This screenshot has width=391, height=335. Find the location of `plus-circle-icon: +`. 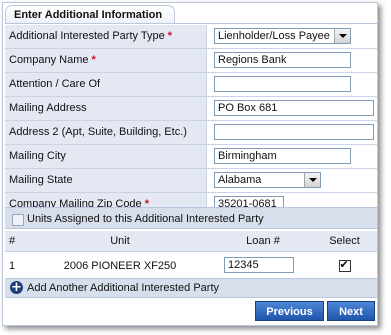

plus-circle-icon: + is located at coordinates (16, 287).